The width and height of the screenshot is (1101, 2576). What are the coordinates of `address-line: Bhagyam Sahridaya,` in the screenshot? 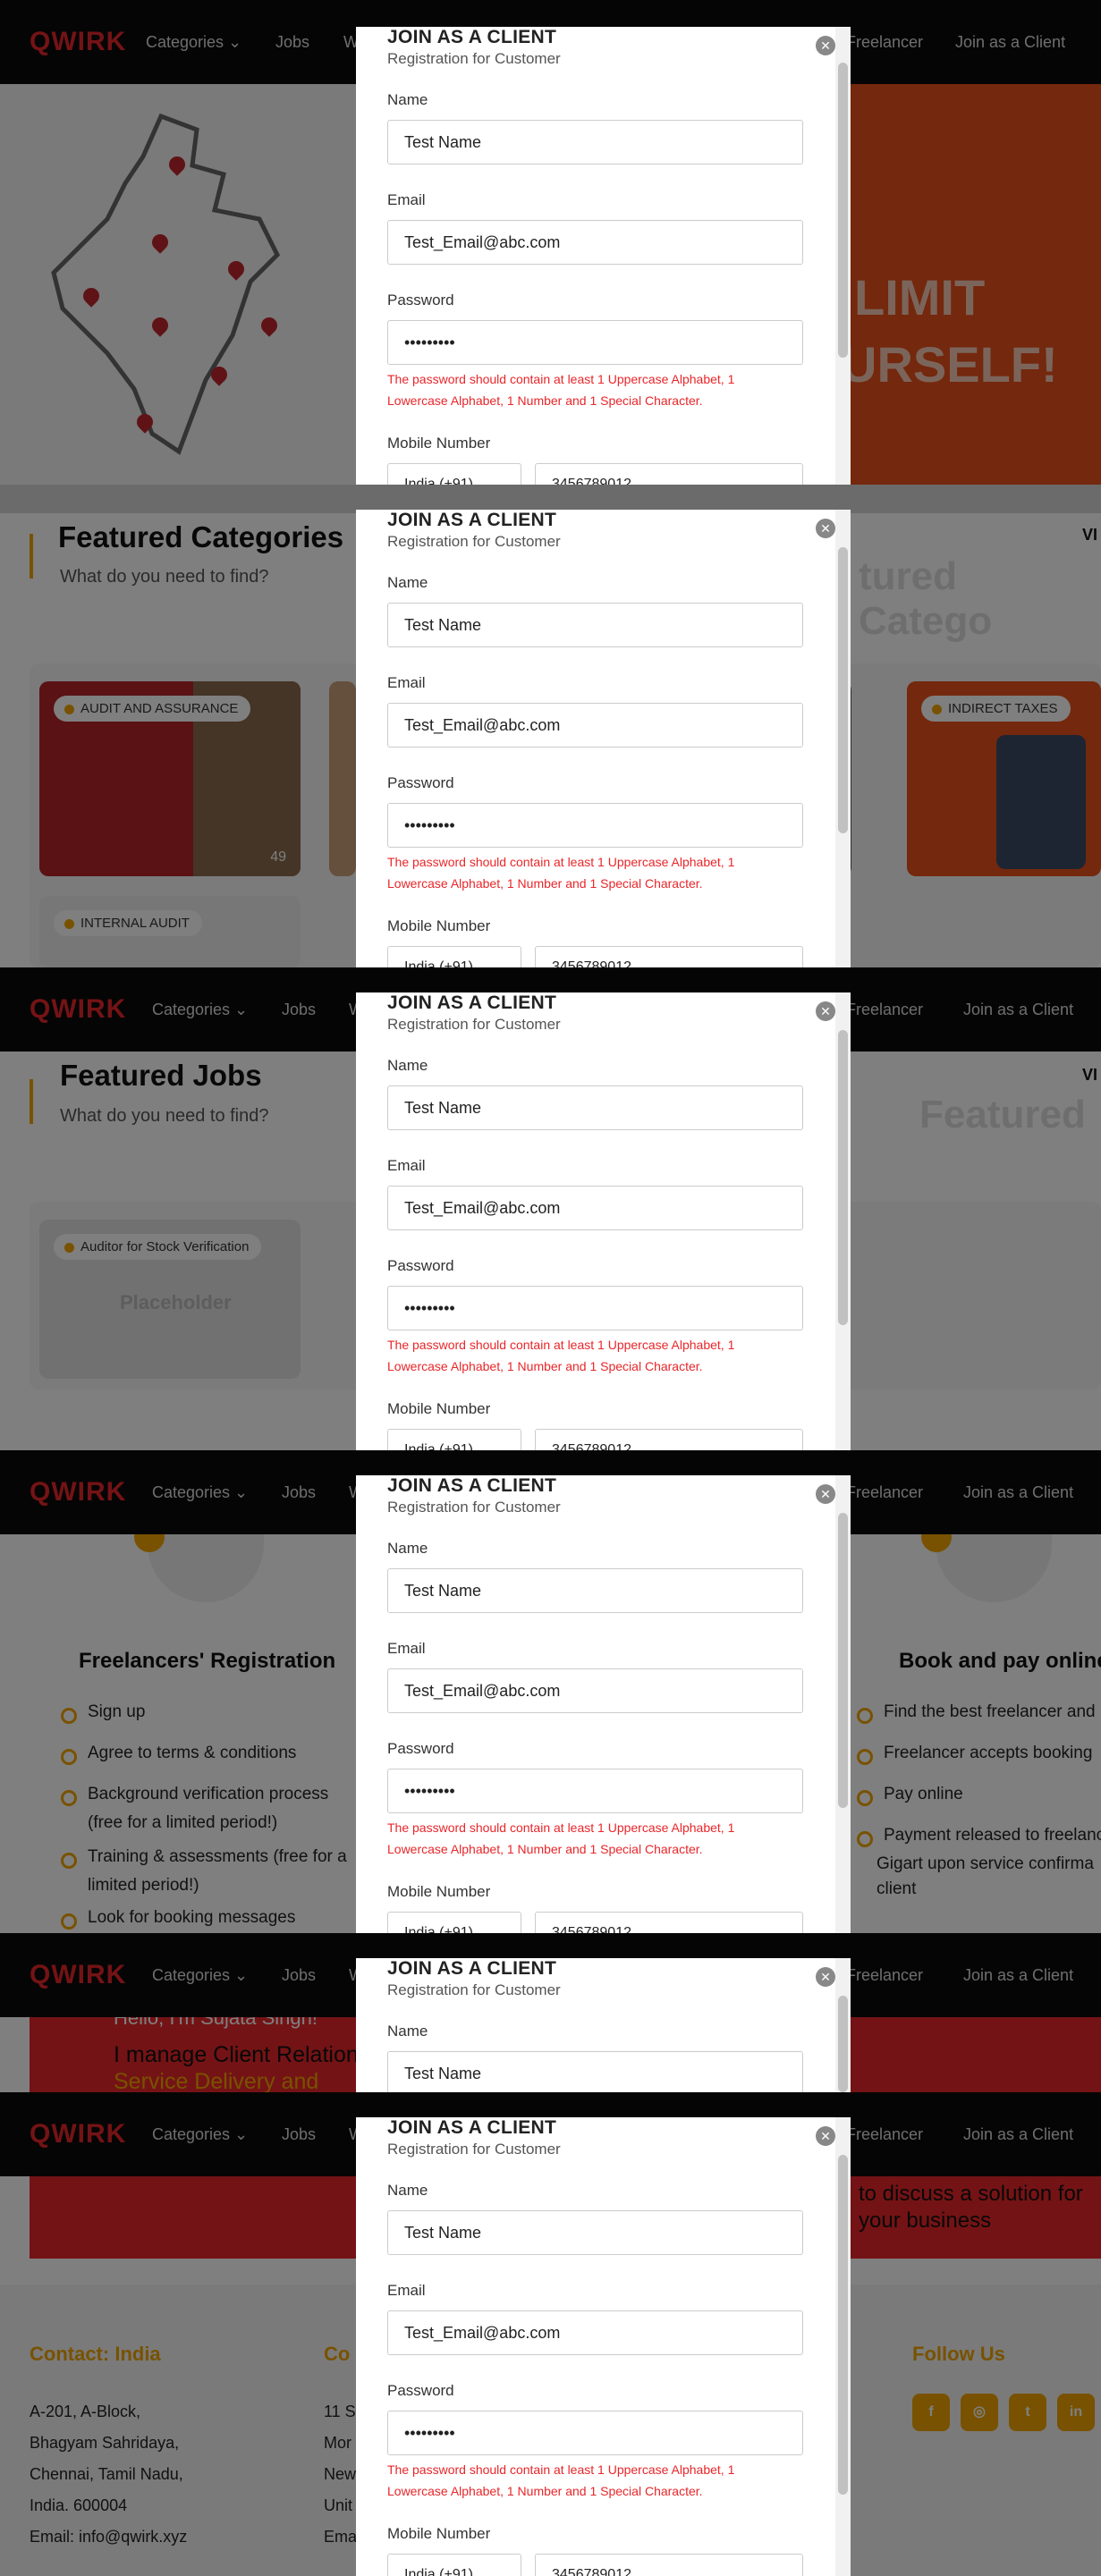 It's located at (105, 2443).